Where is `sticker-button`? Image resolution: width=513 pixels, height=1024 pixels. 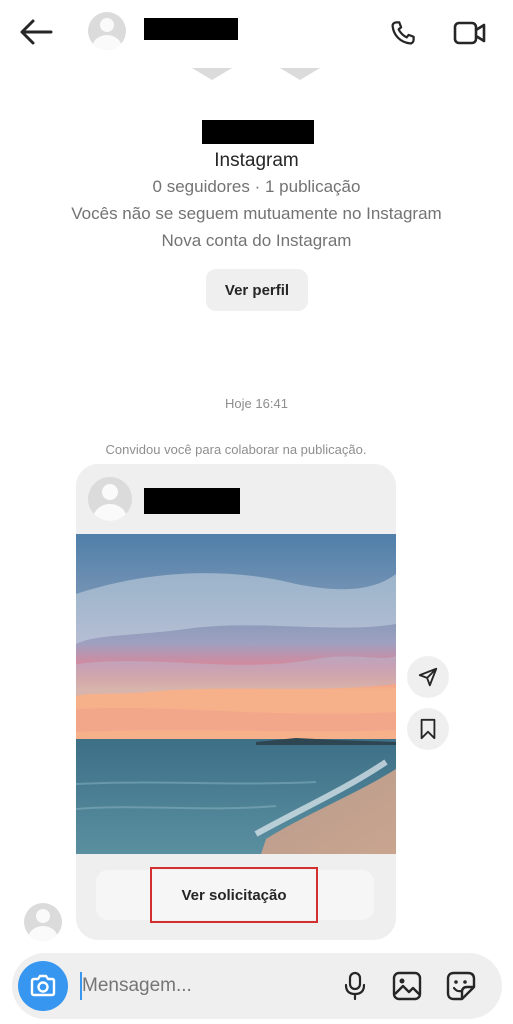
sticker-button is located at coordinates (461, 986).